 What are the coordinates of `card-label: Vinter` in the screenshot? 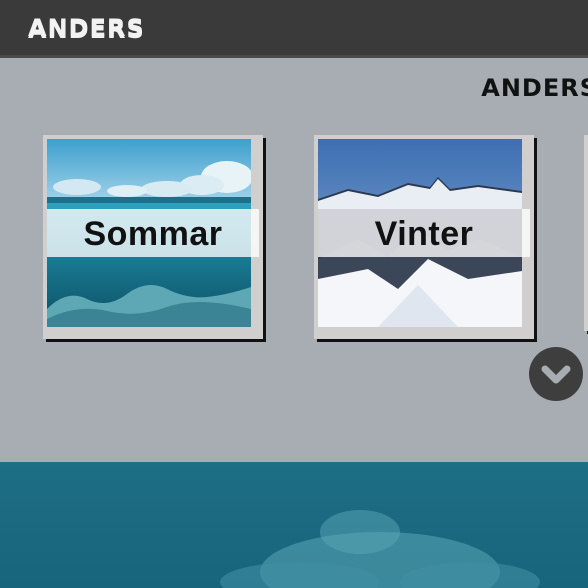 It's located at (424, 234).